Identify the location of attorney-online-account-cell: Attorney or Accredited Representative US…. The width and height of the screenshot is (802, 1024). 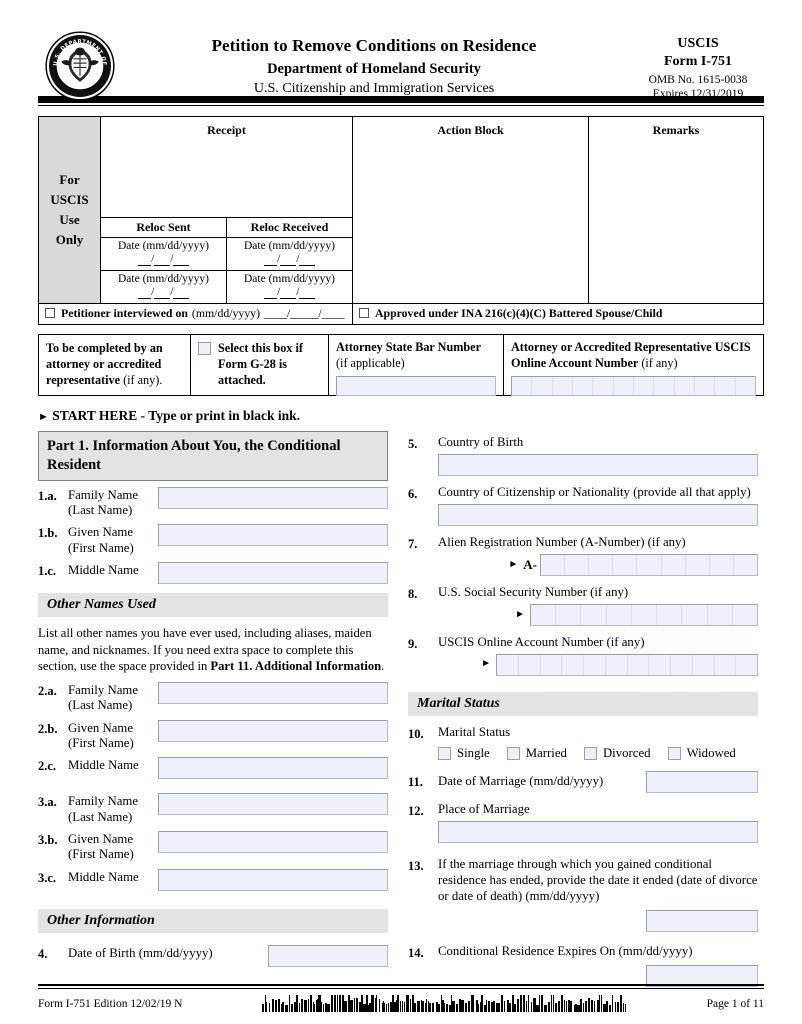
(633, 365).